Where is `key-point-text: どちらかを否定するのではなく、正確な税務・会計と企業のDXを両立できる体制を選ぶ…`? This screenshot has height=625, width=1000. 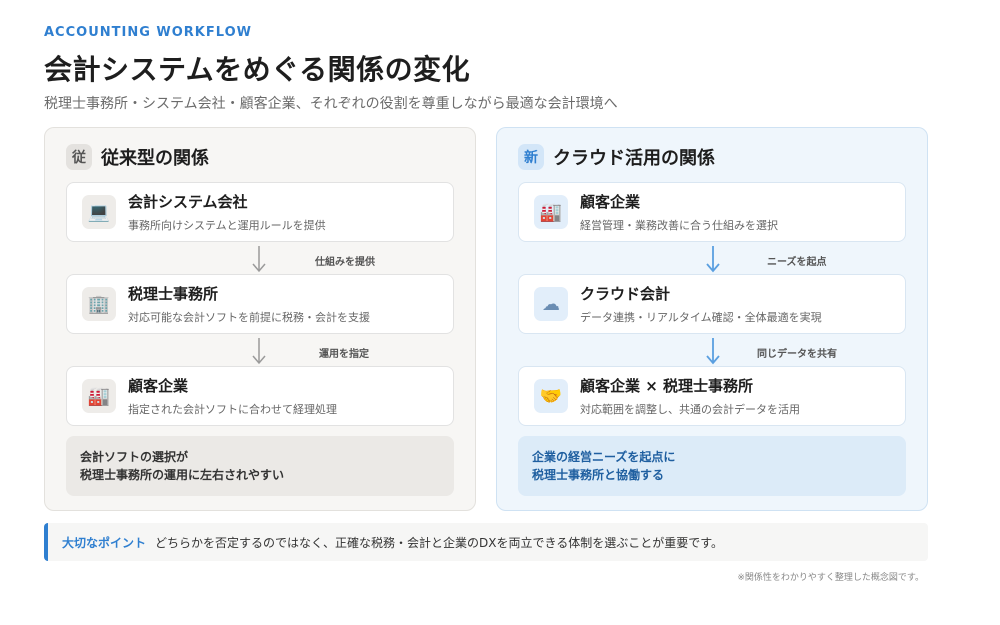 key-point-text: どちらかを否定するのではなく、正確な税務・会計と企業のDXを両立できる体制を選ぶ… is located at coordinates (439, 542).